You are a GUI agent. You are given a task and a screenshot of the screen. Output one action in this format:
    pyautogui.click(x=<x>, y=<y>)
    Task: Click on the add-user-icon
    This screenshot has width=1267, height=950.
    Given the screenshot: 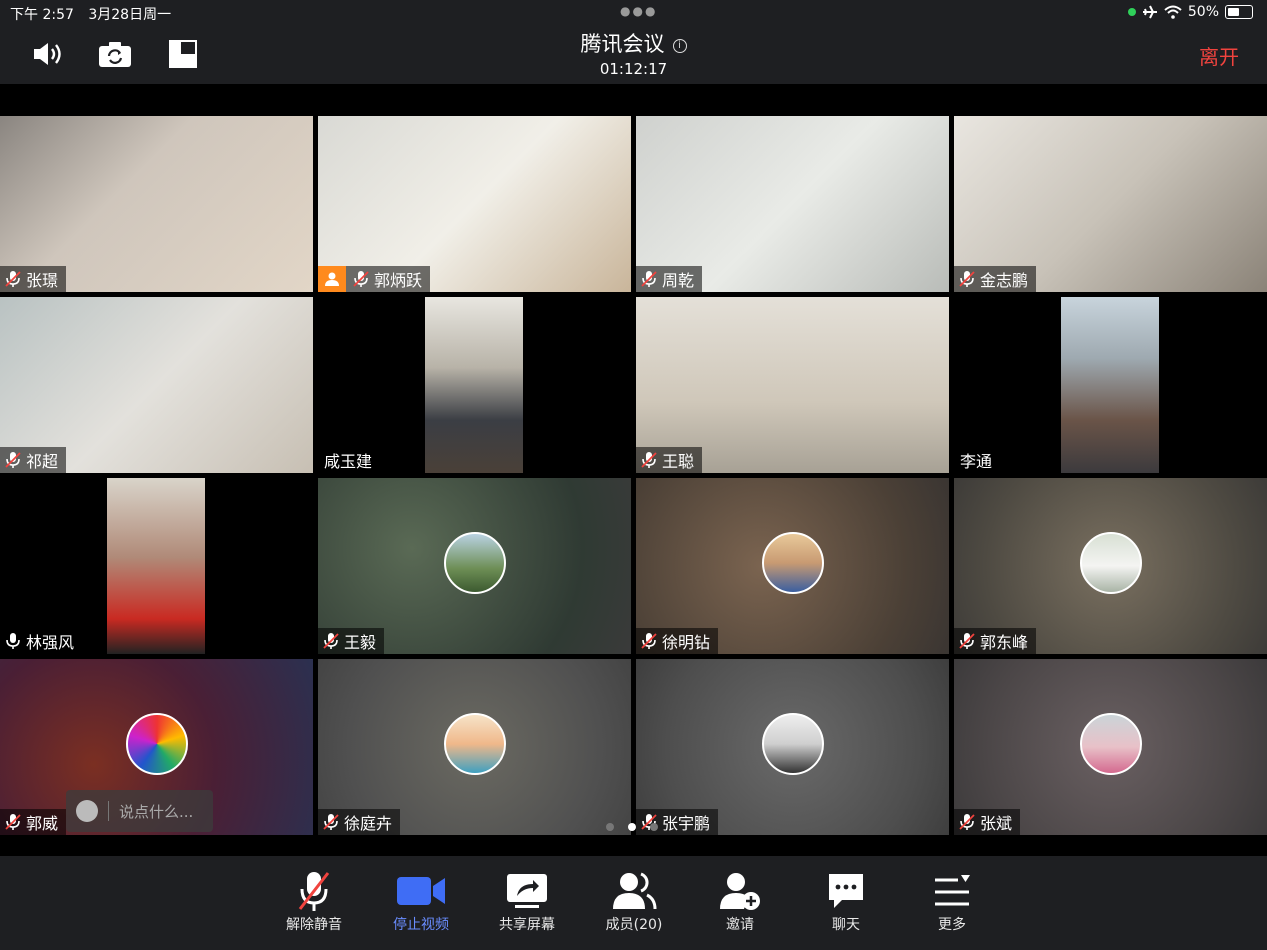 What is the action you would take?
    pyautogui.click(x=740, y=891)
    